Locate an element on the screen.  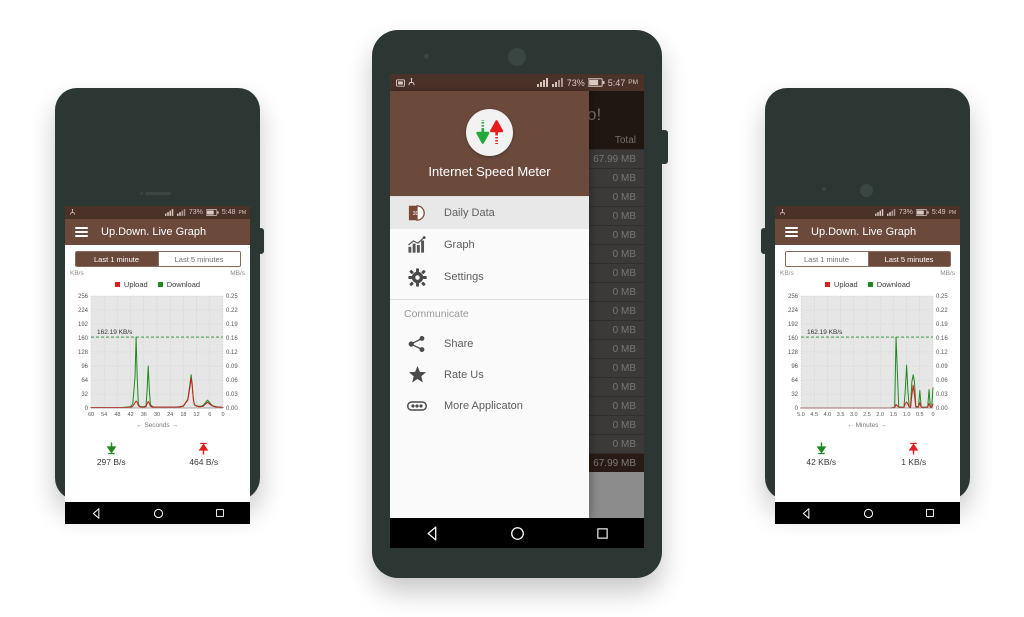
app-bar-right: Up.Down. Live Graph is located at coordinates (867, 232).